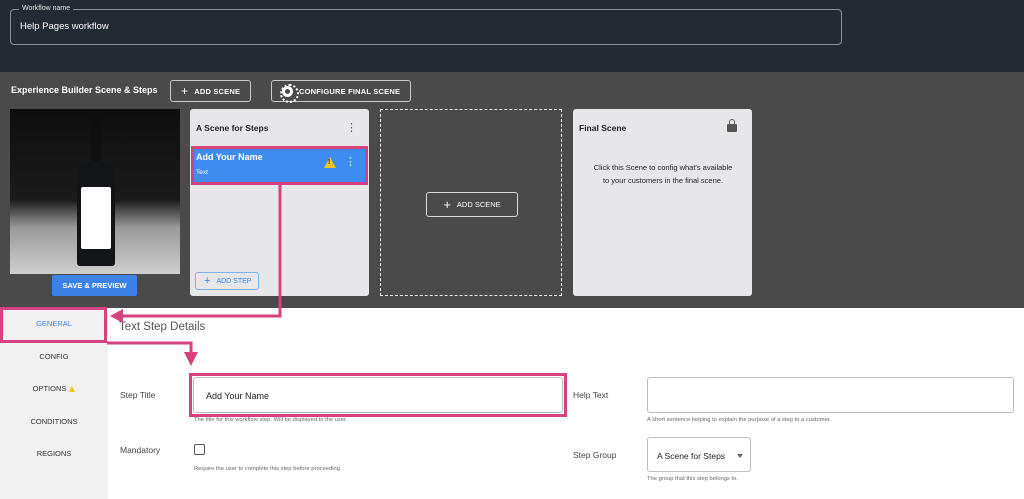  What do you see at coordinates (229, 157) in the screenshot?
I see `step-name: Add Your Name` at bounding box center [229, 157].